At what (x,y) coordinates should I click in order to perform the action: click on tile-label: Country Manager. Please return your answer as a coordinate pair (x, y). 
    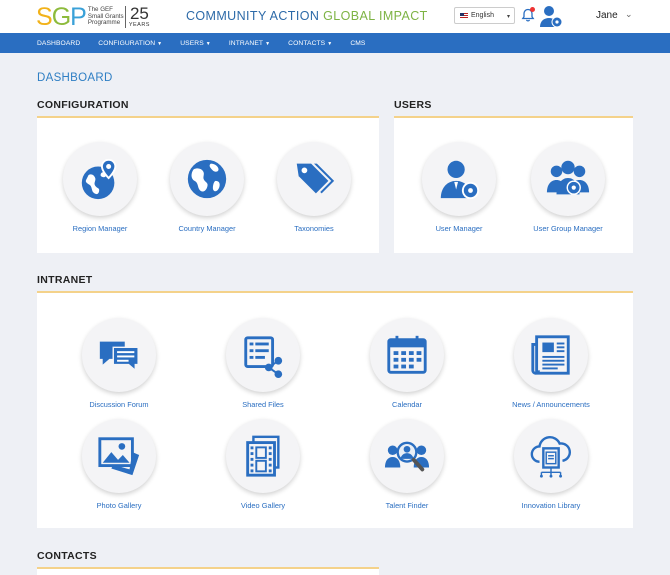
    Looking at the image, I should click on (207, 228).